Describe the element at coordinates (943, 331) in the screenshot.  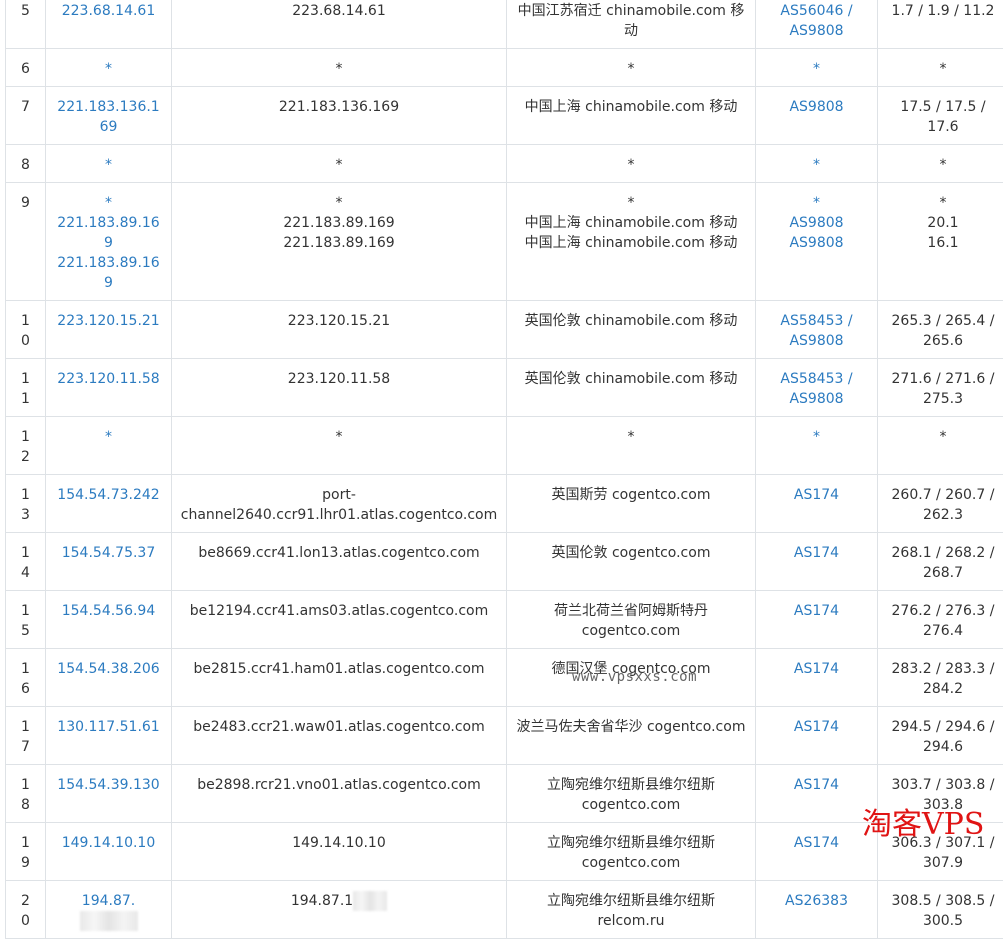
I see `latency-text: 265.3 / 265.4 / 265.6` at that location.